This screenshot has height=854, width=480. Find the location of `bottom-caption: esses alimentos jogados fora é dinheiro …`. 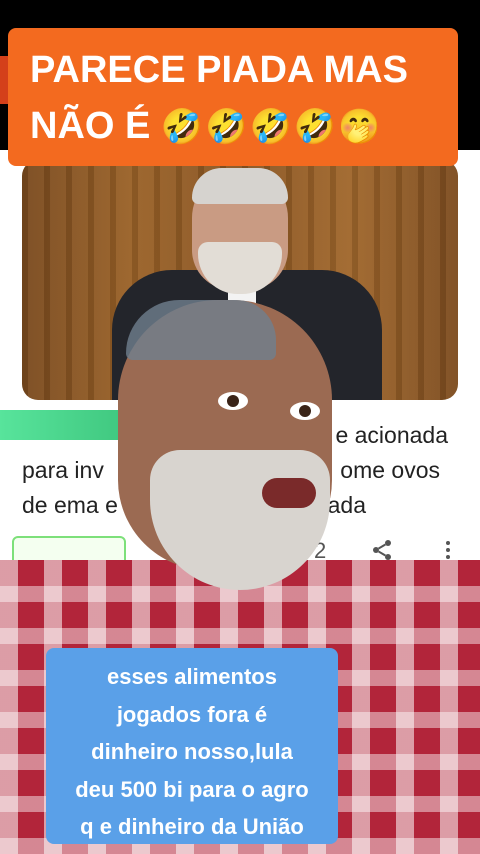

bottom-caption: esses alimentos jogados fora é dinheiro … is located at coordinates (192, 746).